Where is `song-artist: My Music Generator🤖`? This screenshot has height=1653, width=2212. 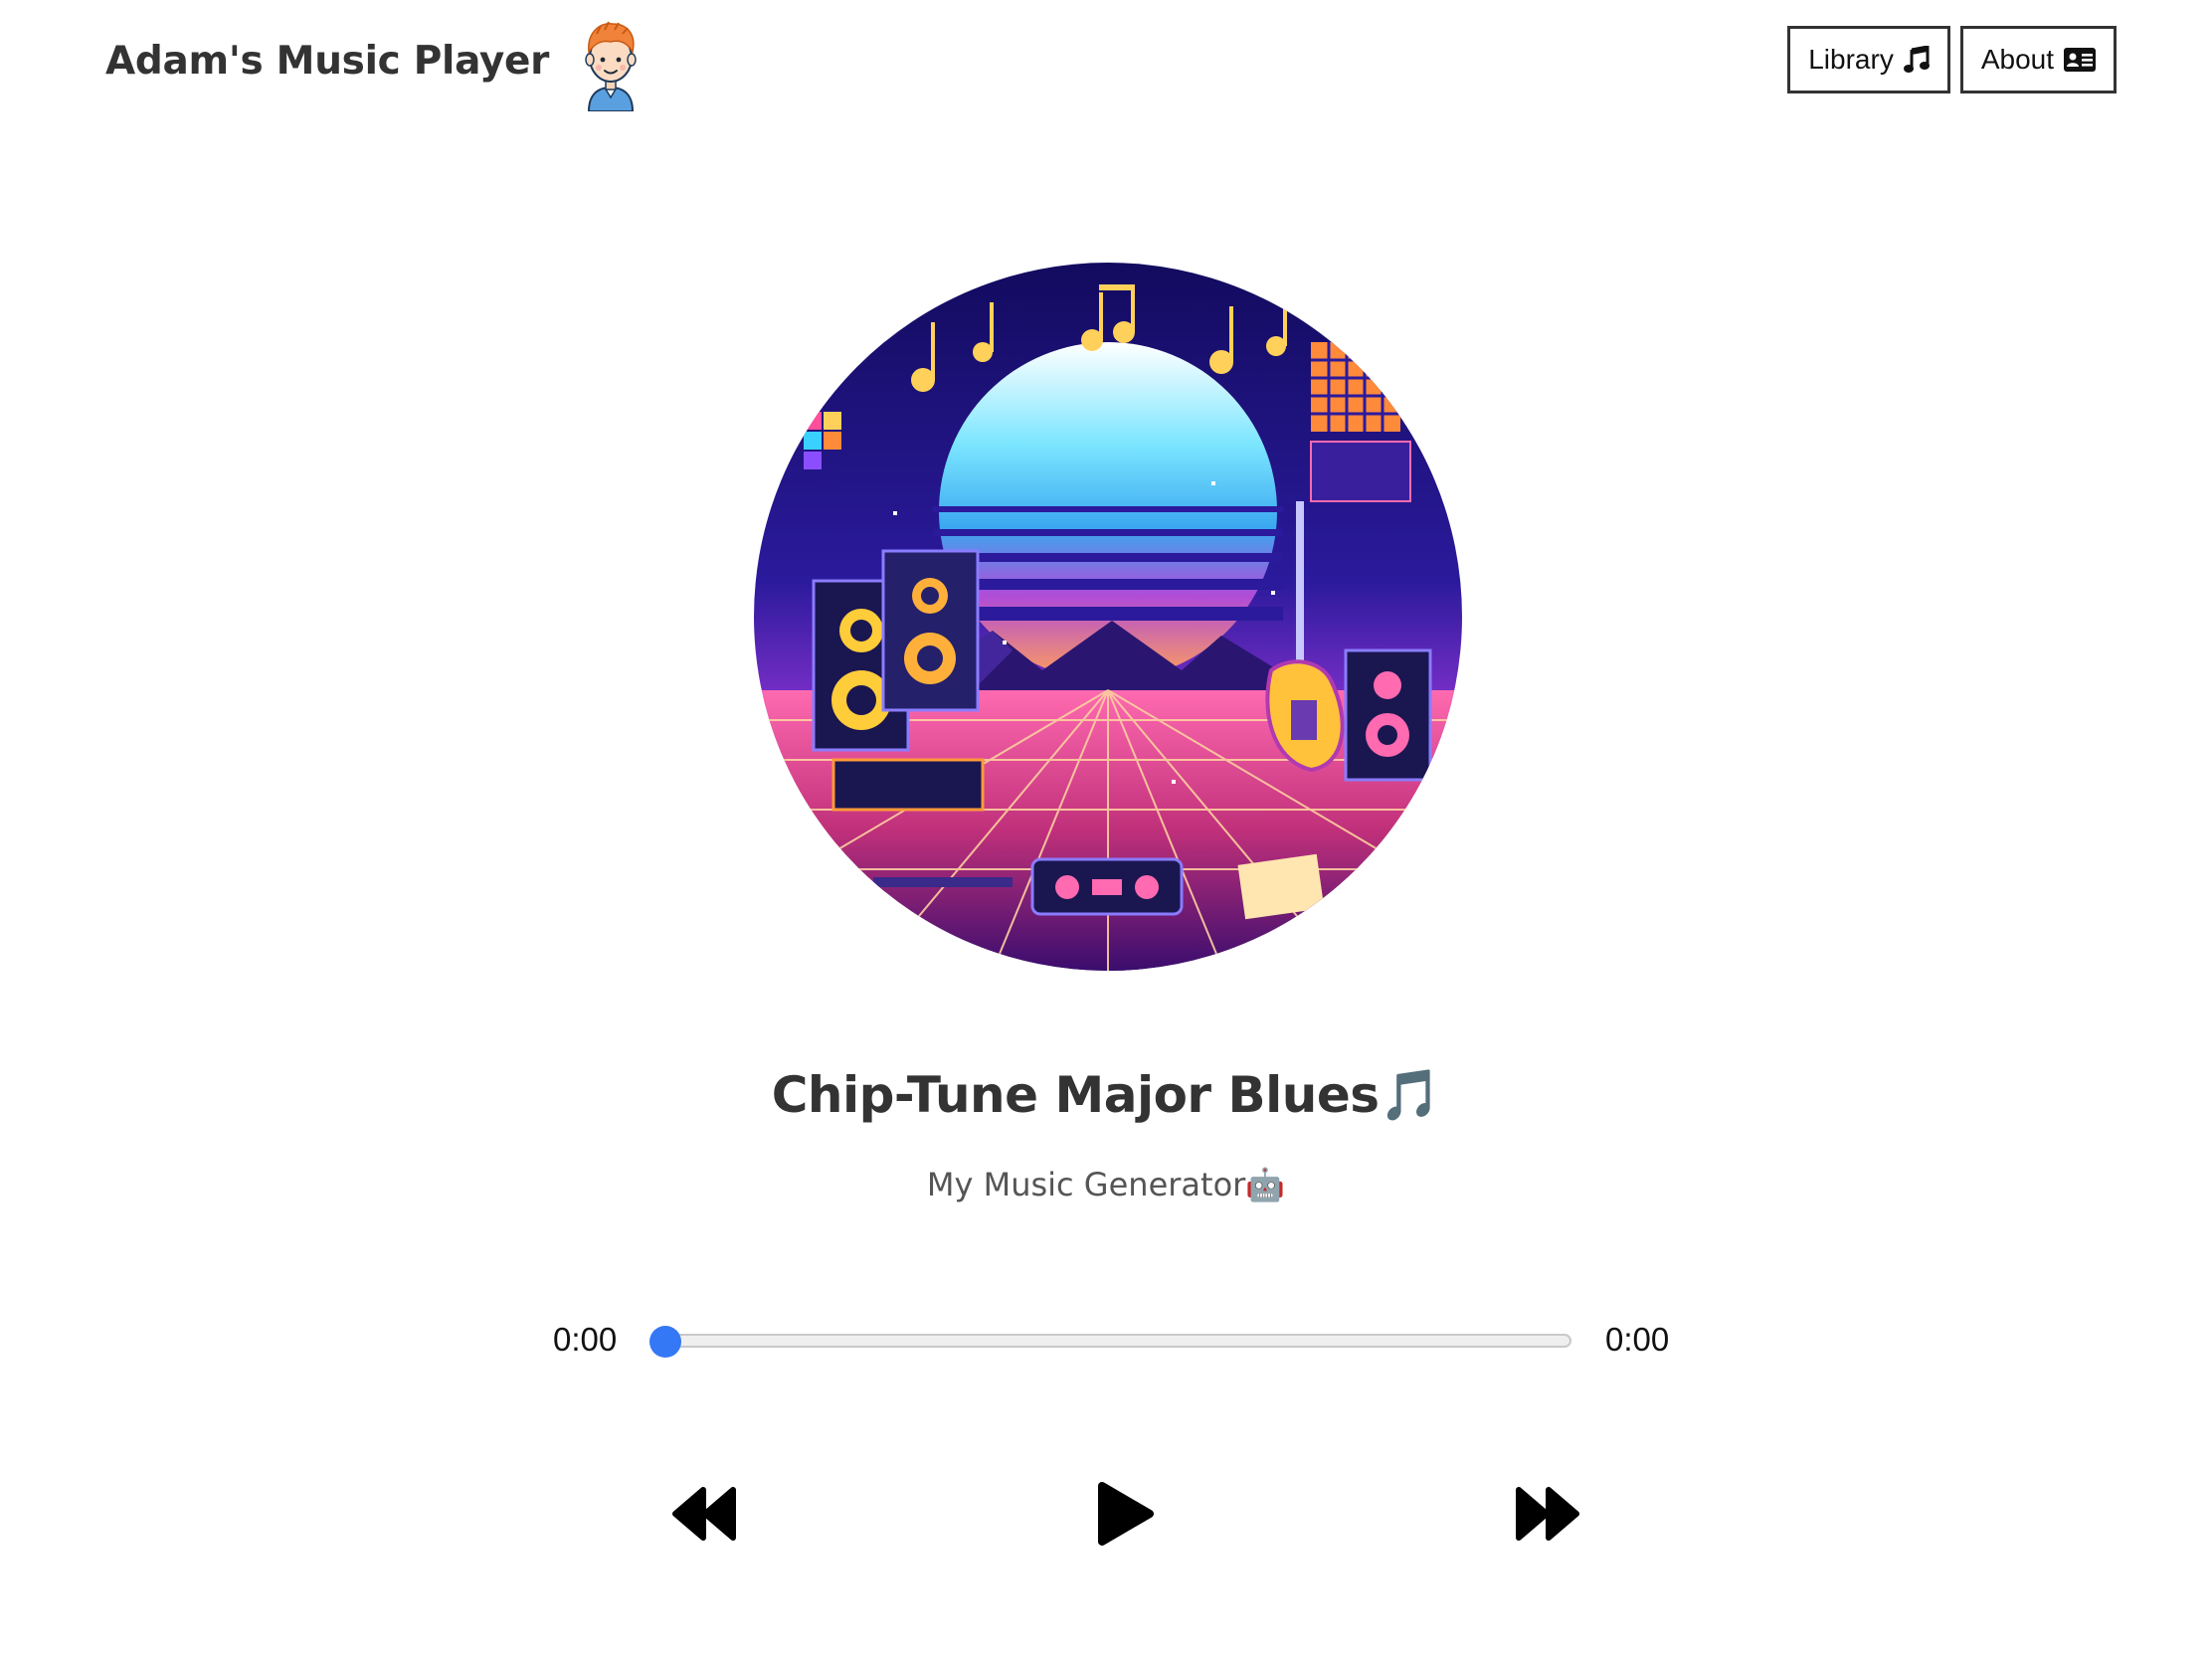
song-artist: My Music Generator🤖 is located at coordinates (1106, 1184).